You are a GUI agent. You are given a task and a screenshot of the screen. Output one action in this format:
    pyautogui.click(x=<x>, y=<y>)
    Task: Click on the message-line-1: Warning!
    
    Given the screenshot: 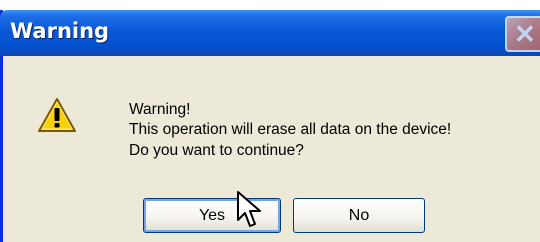 What is the action you would take?
    pyautogui.click(x=160, y=109)
    